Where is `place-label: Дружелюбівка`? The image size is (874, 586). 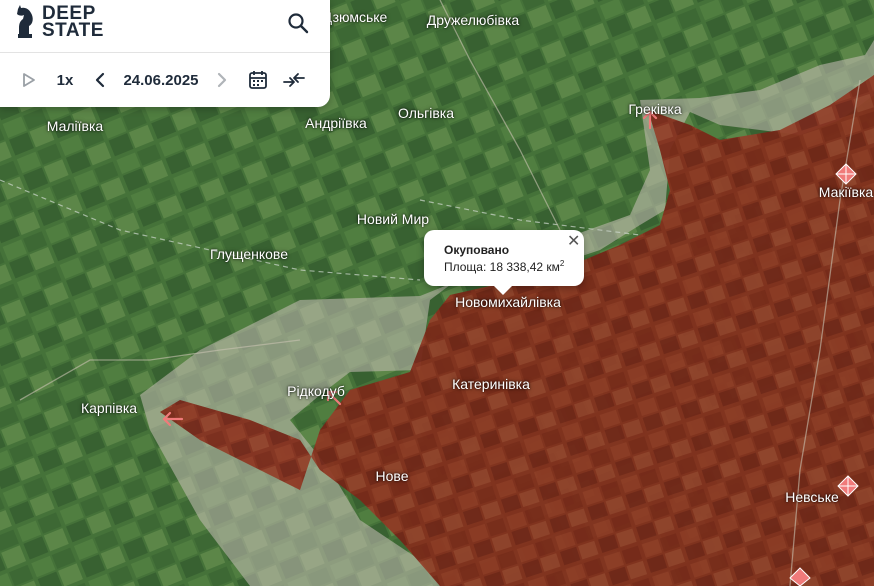 place-label: Дружелюбівка is located at coordinates (473, 20).